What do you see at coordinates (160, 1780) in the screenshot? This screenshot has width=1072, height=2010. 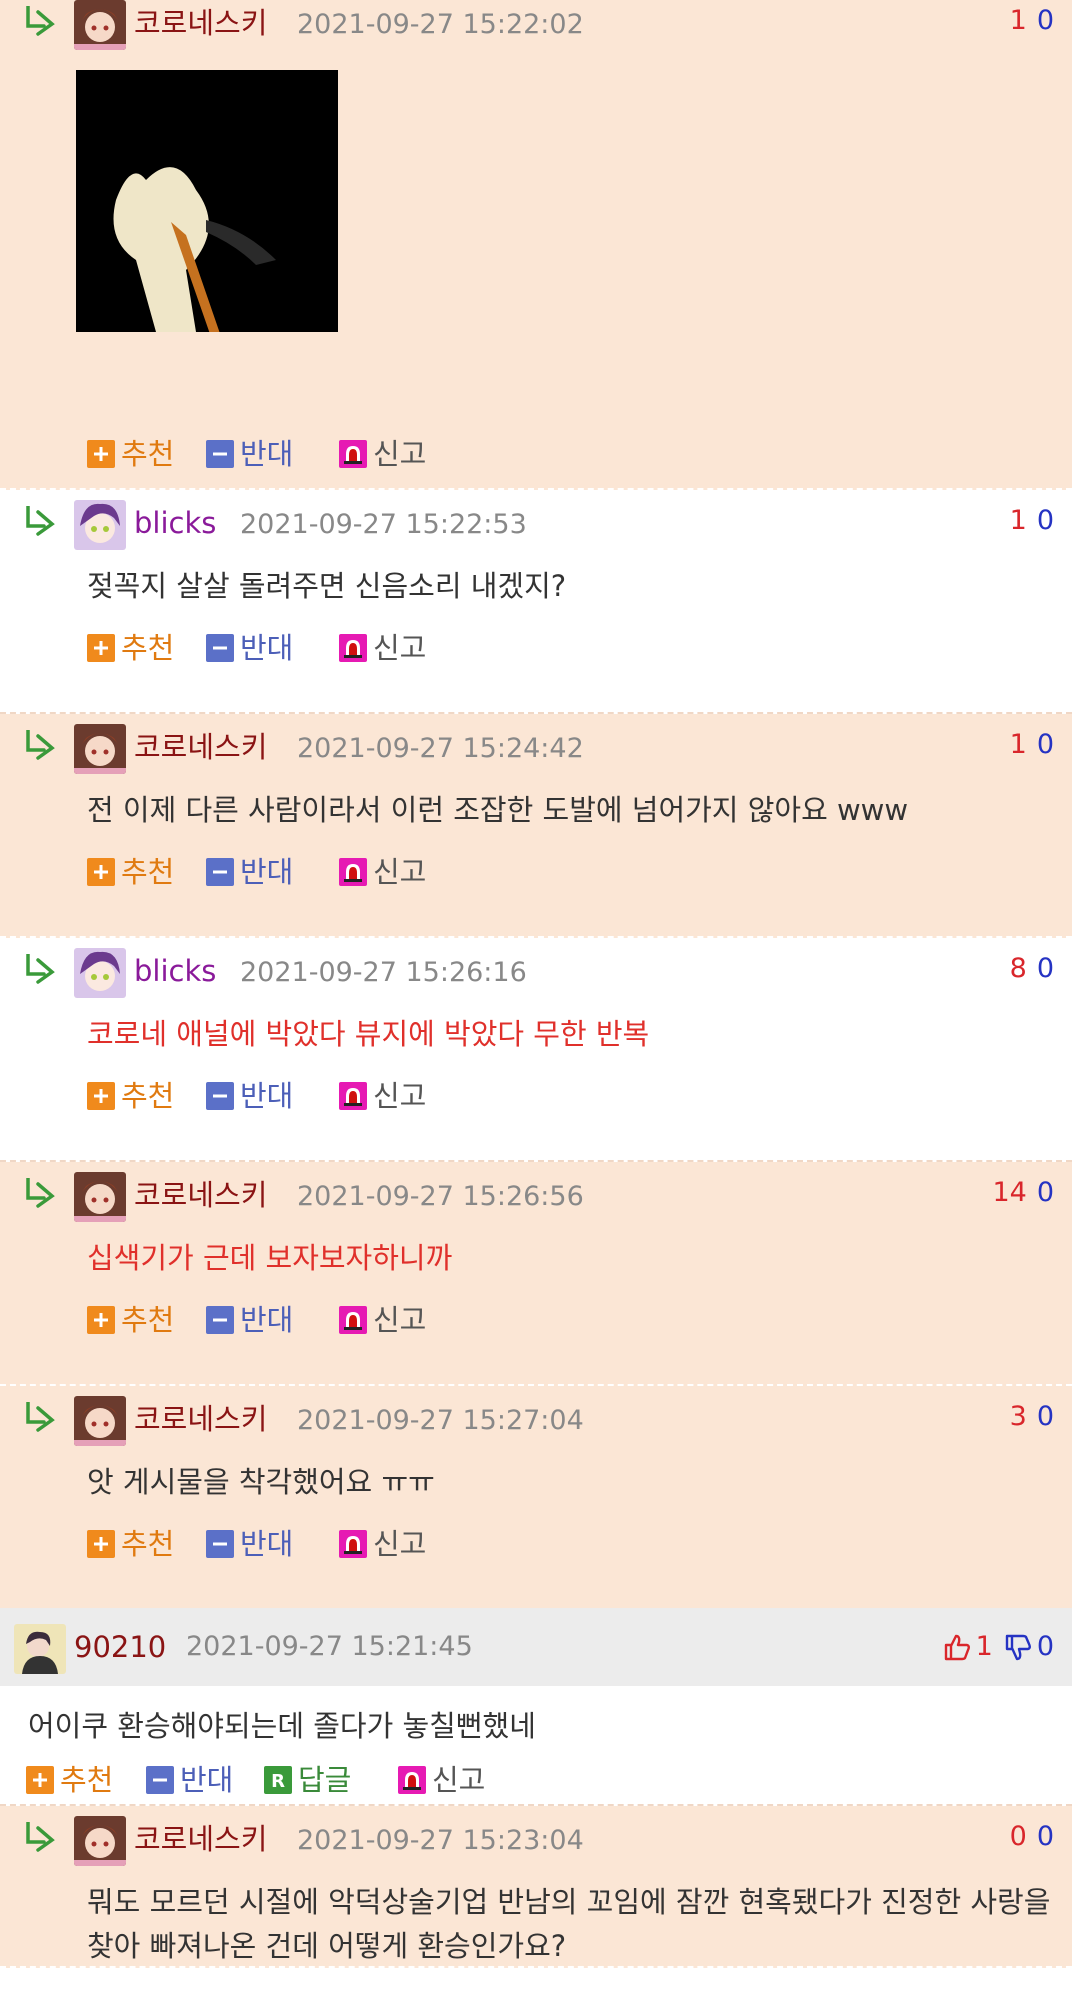 I see `minus-icon` at bounding box center [160, 1780].